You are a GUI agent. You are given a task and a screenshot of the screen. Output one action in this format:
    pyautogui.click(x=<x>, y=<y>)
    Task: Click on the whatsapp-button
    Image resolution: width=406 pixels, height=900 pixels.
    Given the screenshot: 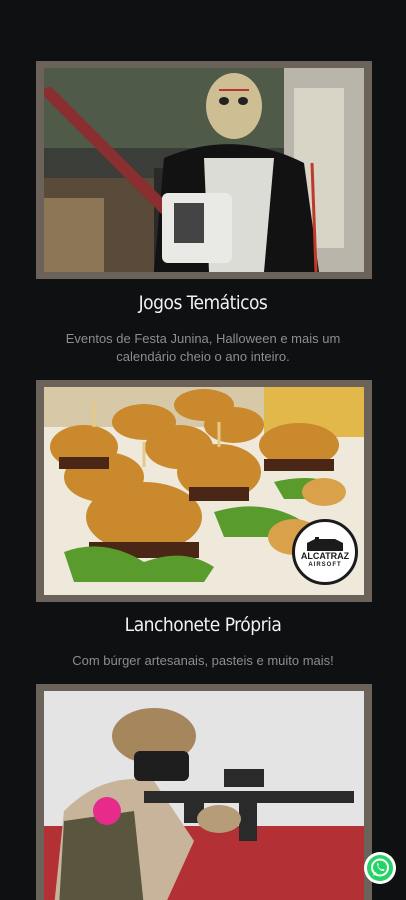 What is the action you would take?
    pyautogui.click(x=380, y=868)
    